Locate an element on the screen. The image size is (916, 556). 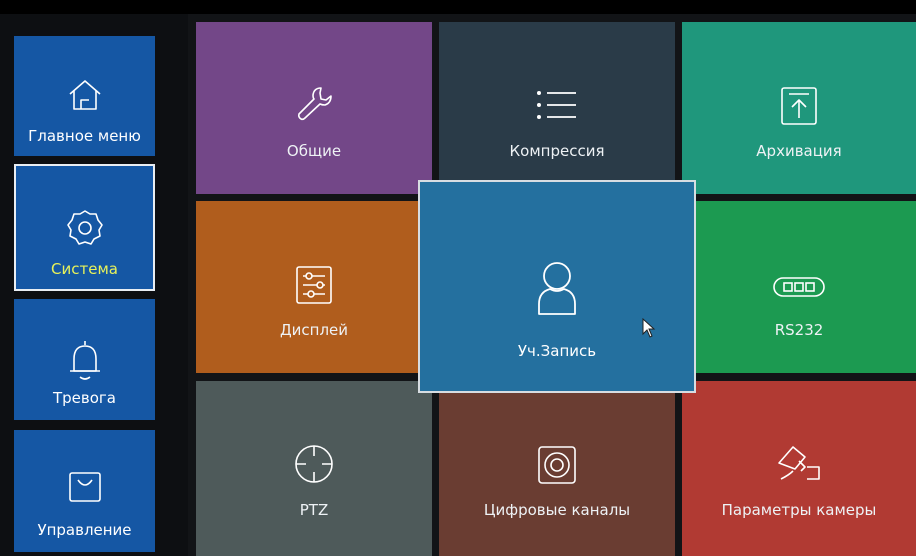
tile-digital-channels: Цифровые каналы is located at coordinates (557, 468).